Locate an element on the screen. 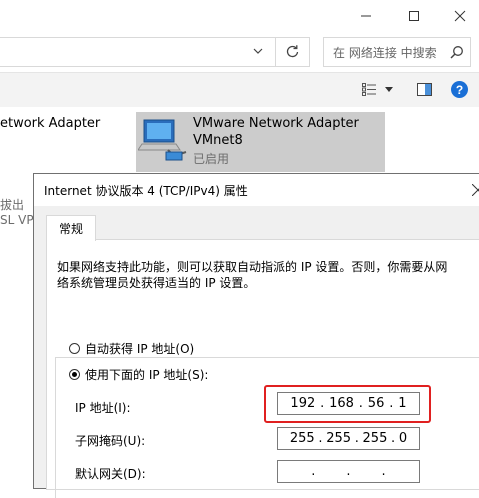 The height and width of the screenshot is (498, 479). adapter-subname: VMnet8 is located at coordinates (218, 140).